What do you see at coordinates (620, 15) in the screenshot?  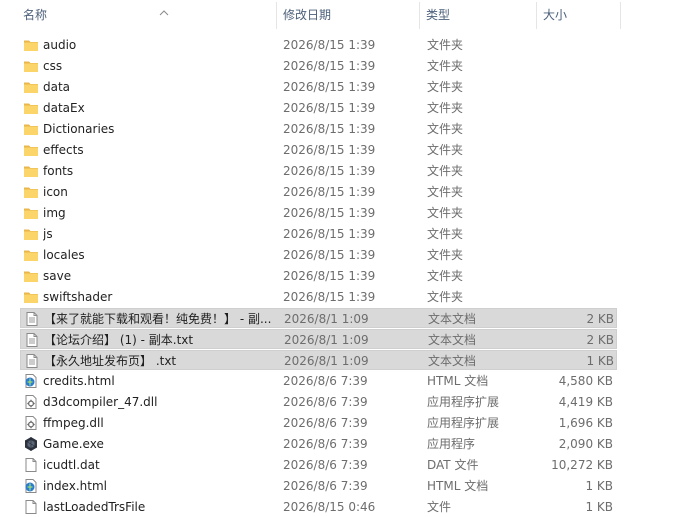 I see `column-divider` at bounding box center [620, 15].